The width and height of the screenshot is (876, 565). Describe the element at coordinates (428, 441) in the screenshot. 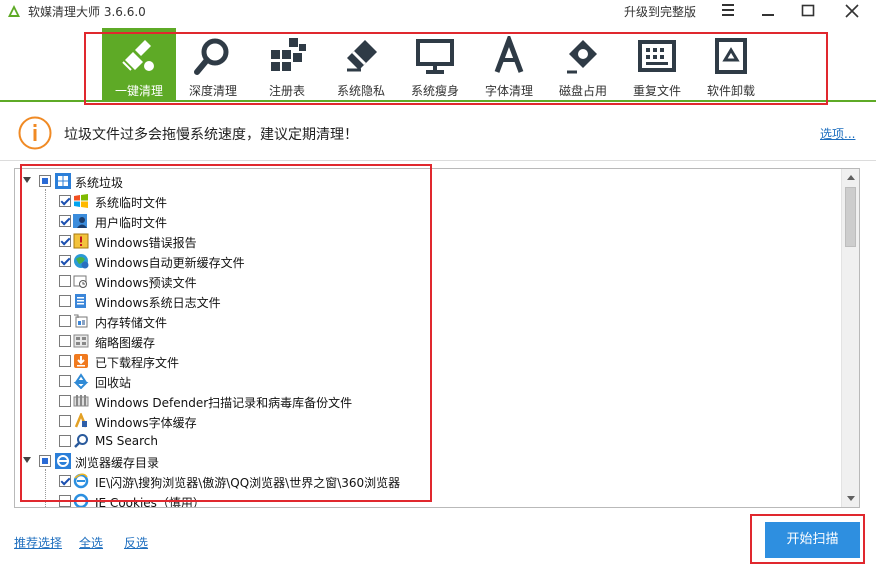

I see `tree-item: MS Search` at that location.